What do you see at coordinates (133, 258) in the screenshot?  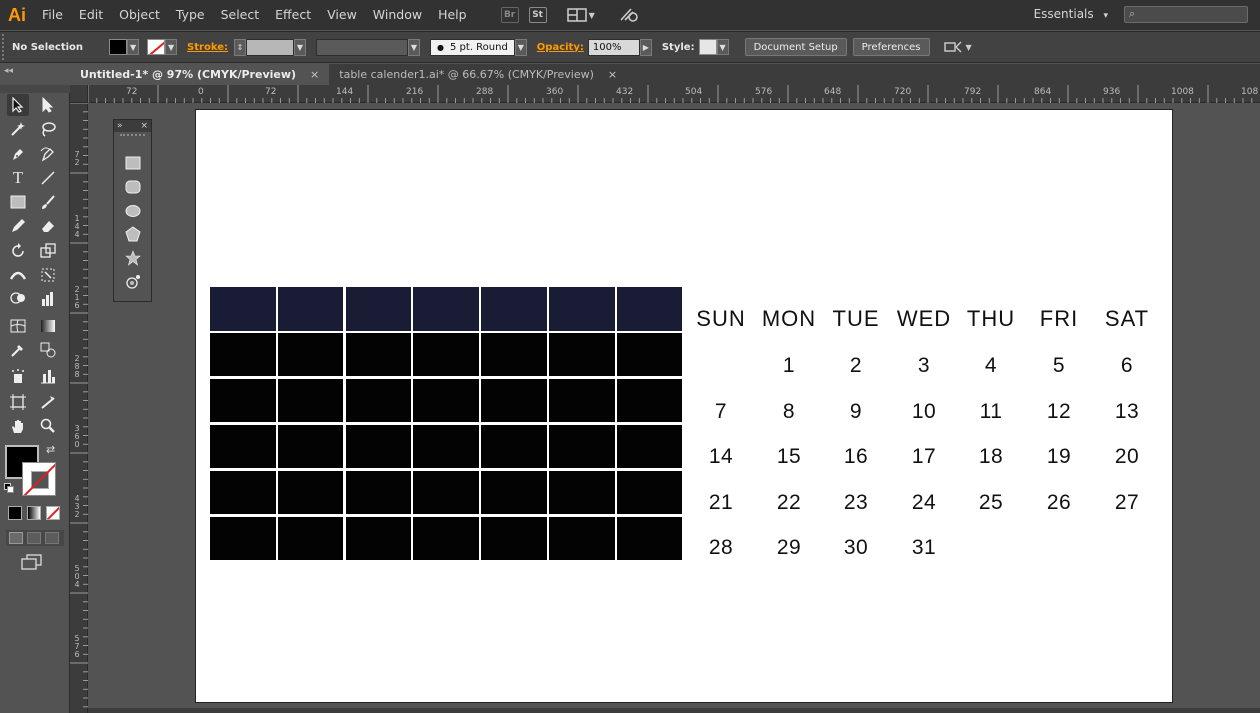 I see `star-tool-icon` at bounding box center [133, 258].